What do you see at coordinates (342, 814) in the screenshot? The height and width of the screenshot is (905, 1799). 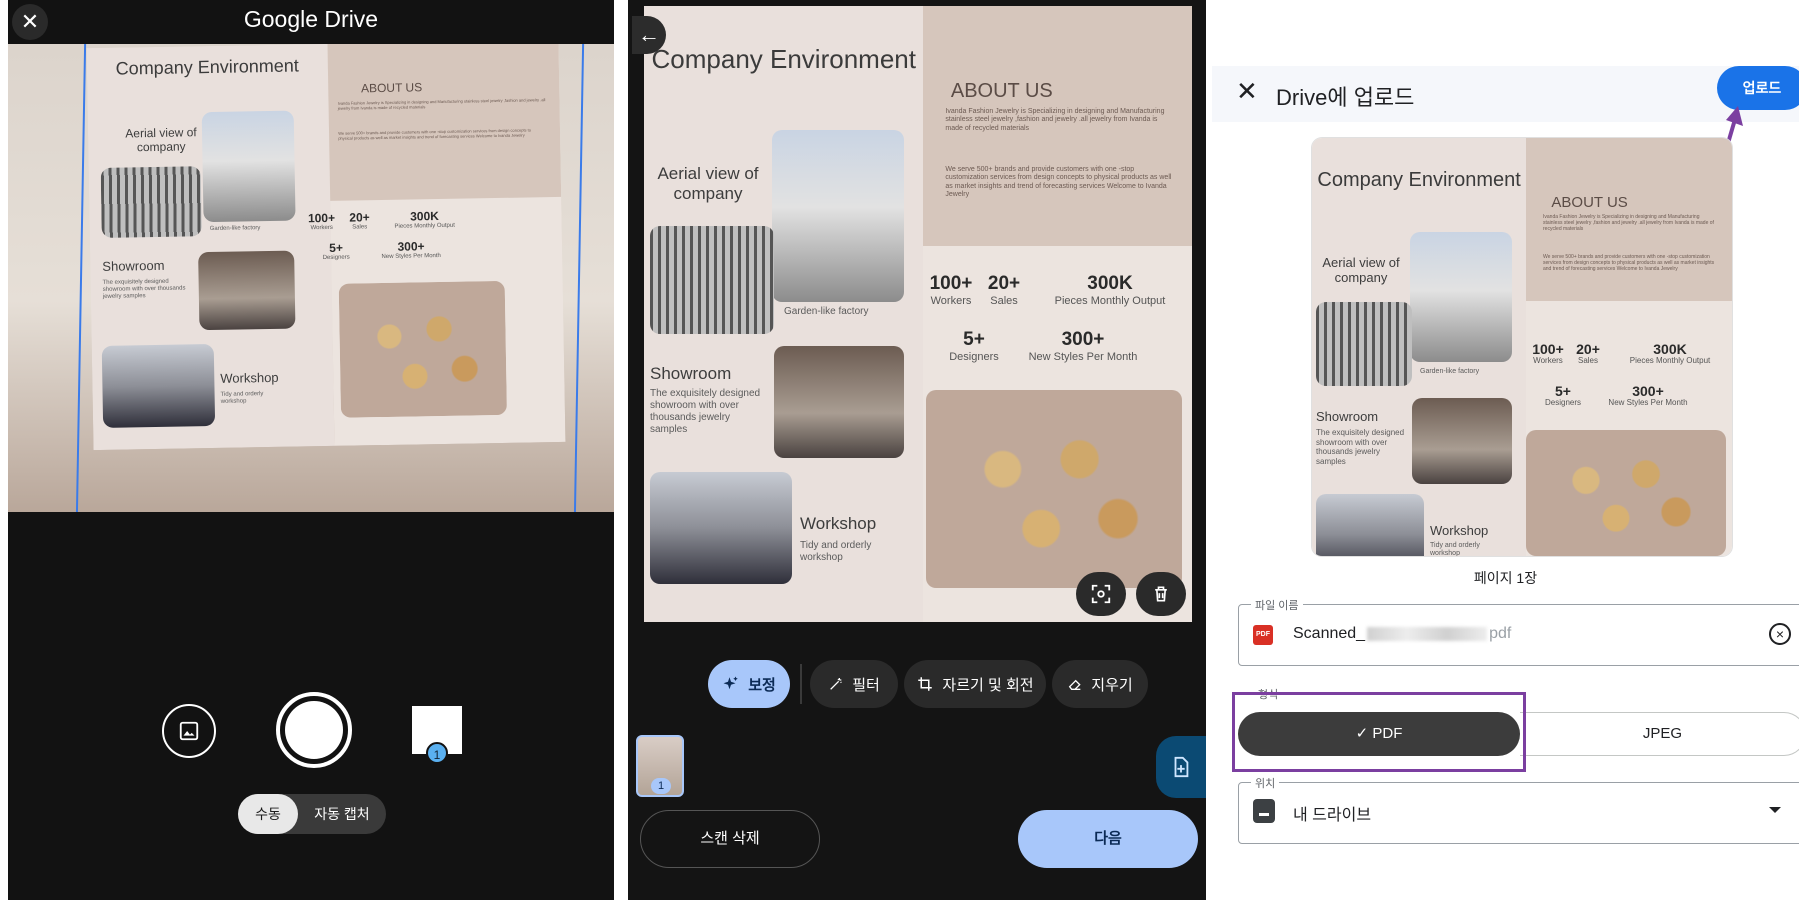 I see `mode-auto-capture: 자동 캡처` at bounding box center [342, 814].